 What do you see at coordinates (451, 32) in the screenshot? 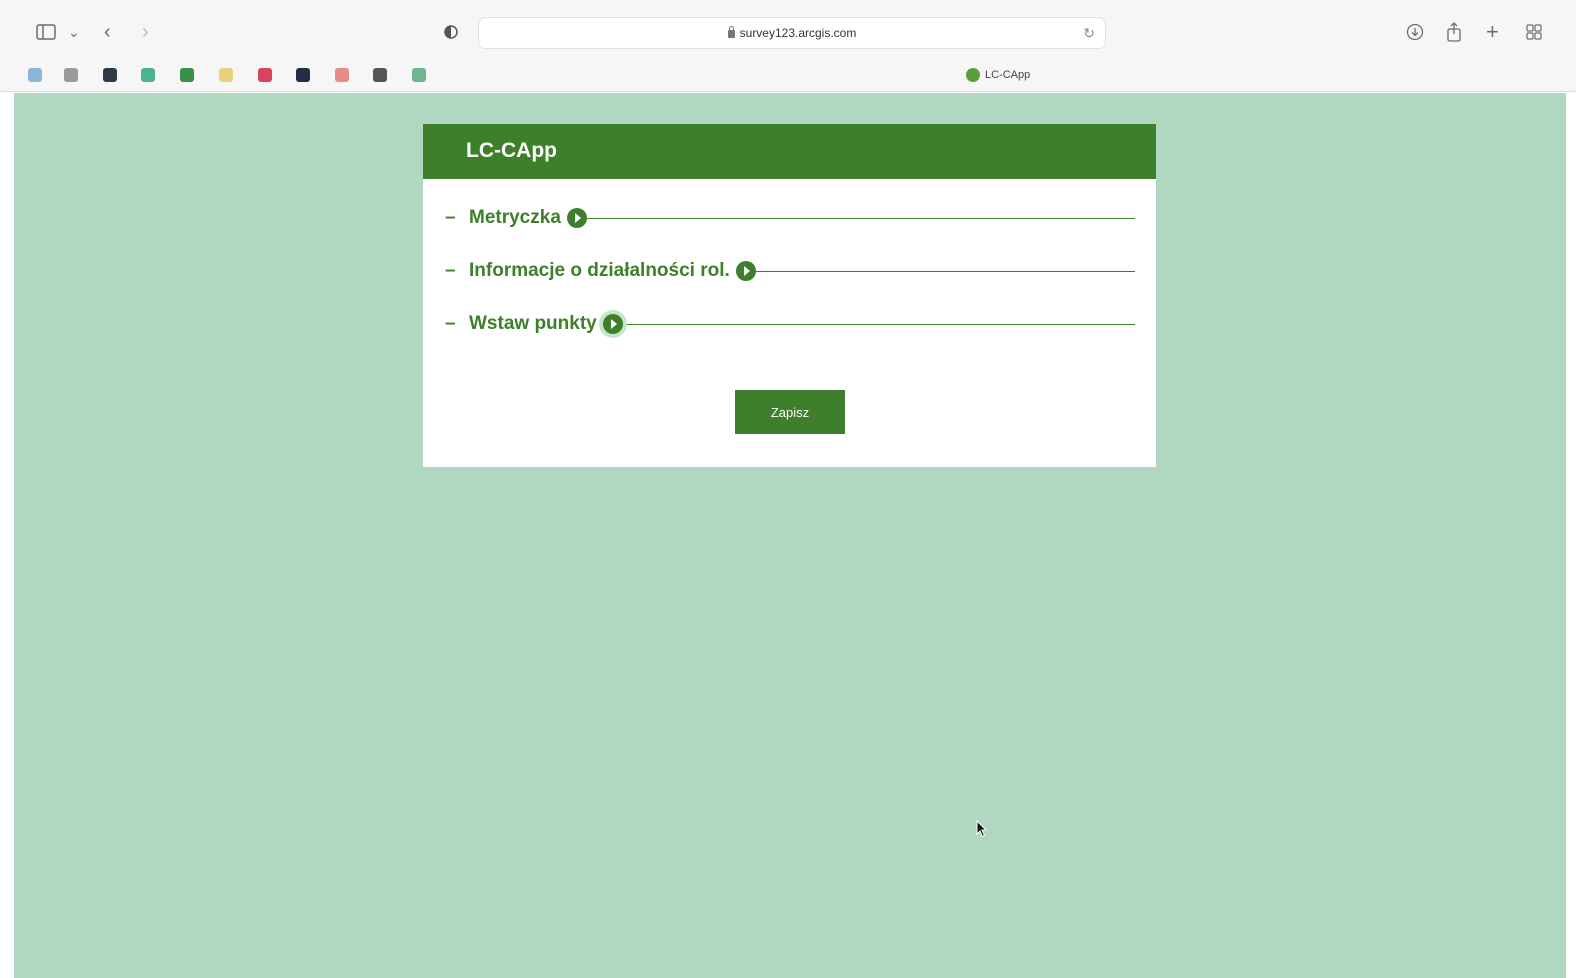
I see `privacy-shield-icon` at bounding box center [451, 32].